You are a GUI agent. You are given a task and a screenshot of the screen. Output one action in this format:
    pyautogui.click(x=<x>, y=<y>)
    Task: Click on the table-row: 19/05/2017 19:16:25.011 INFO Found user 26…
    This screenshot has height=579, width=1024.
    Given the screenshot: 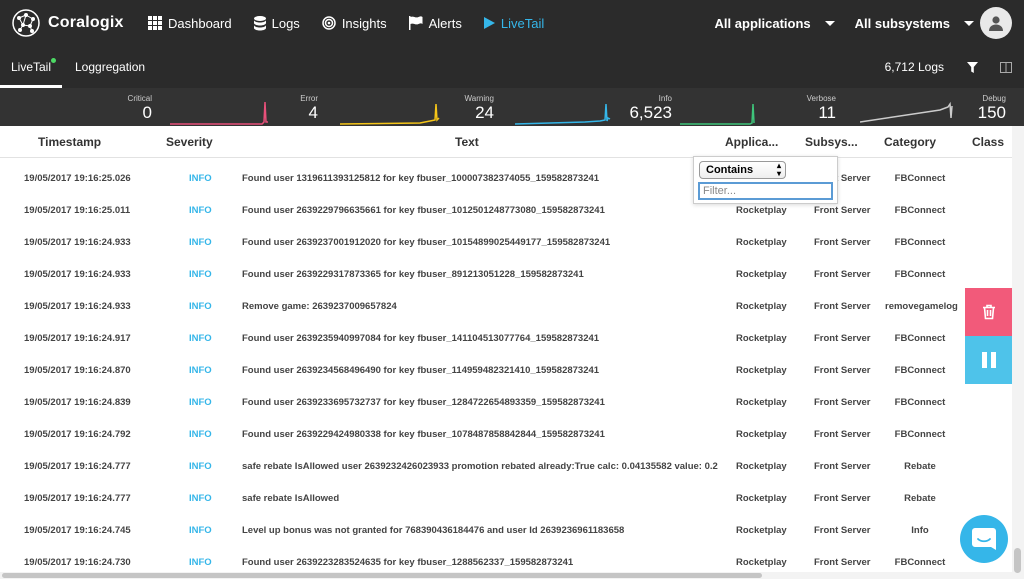 What is the action you would take?
    pyautogui.click(x=506, y=211)
    